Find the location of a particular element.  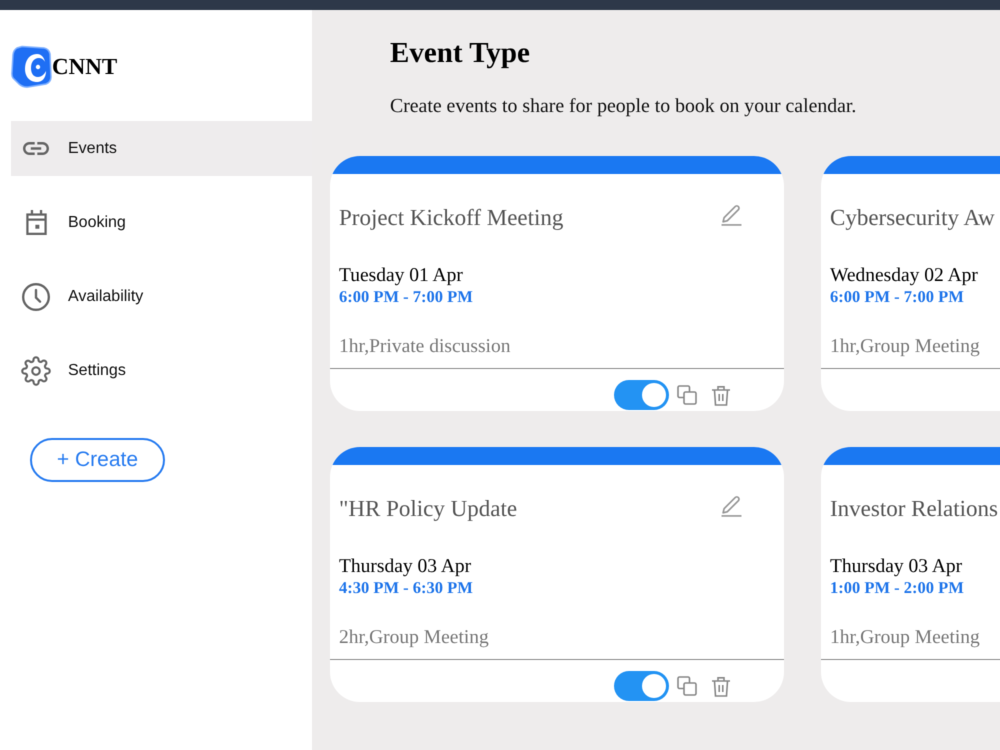

event-details: 2hr,Group Meeting is located at coordinates (413, 638).